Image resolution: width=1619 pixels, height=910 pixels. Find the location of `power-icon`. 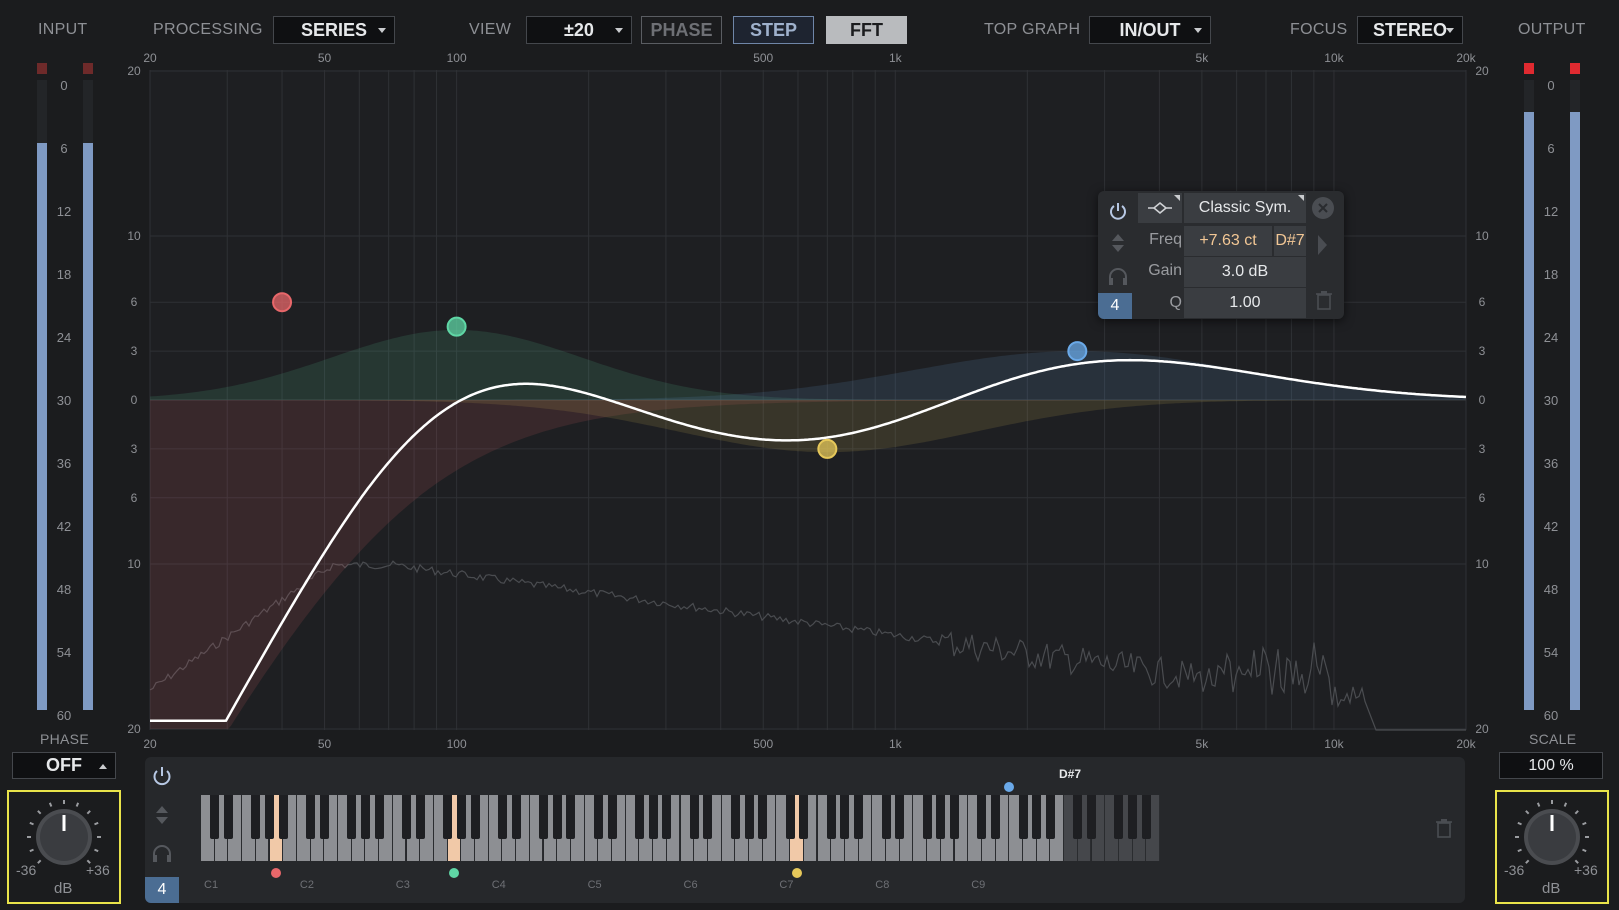

power-icon is located at coordinates (1118, 211).